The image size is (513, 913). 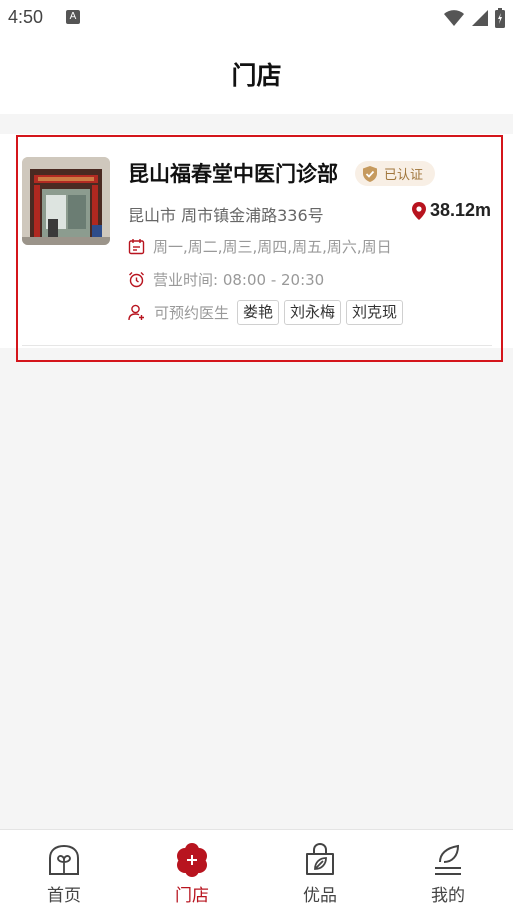 I want to click on shield-check-icon, so click(x=370, y=173).